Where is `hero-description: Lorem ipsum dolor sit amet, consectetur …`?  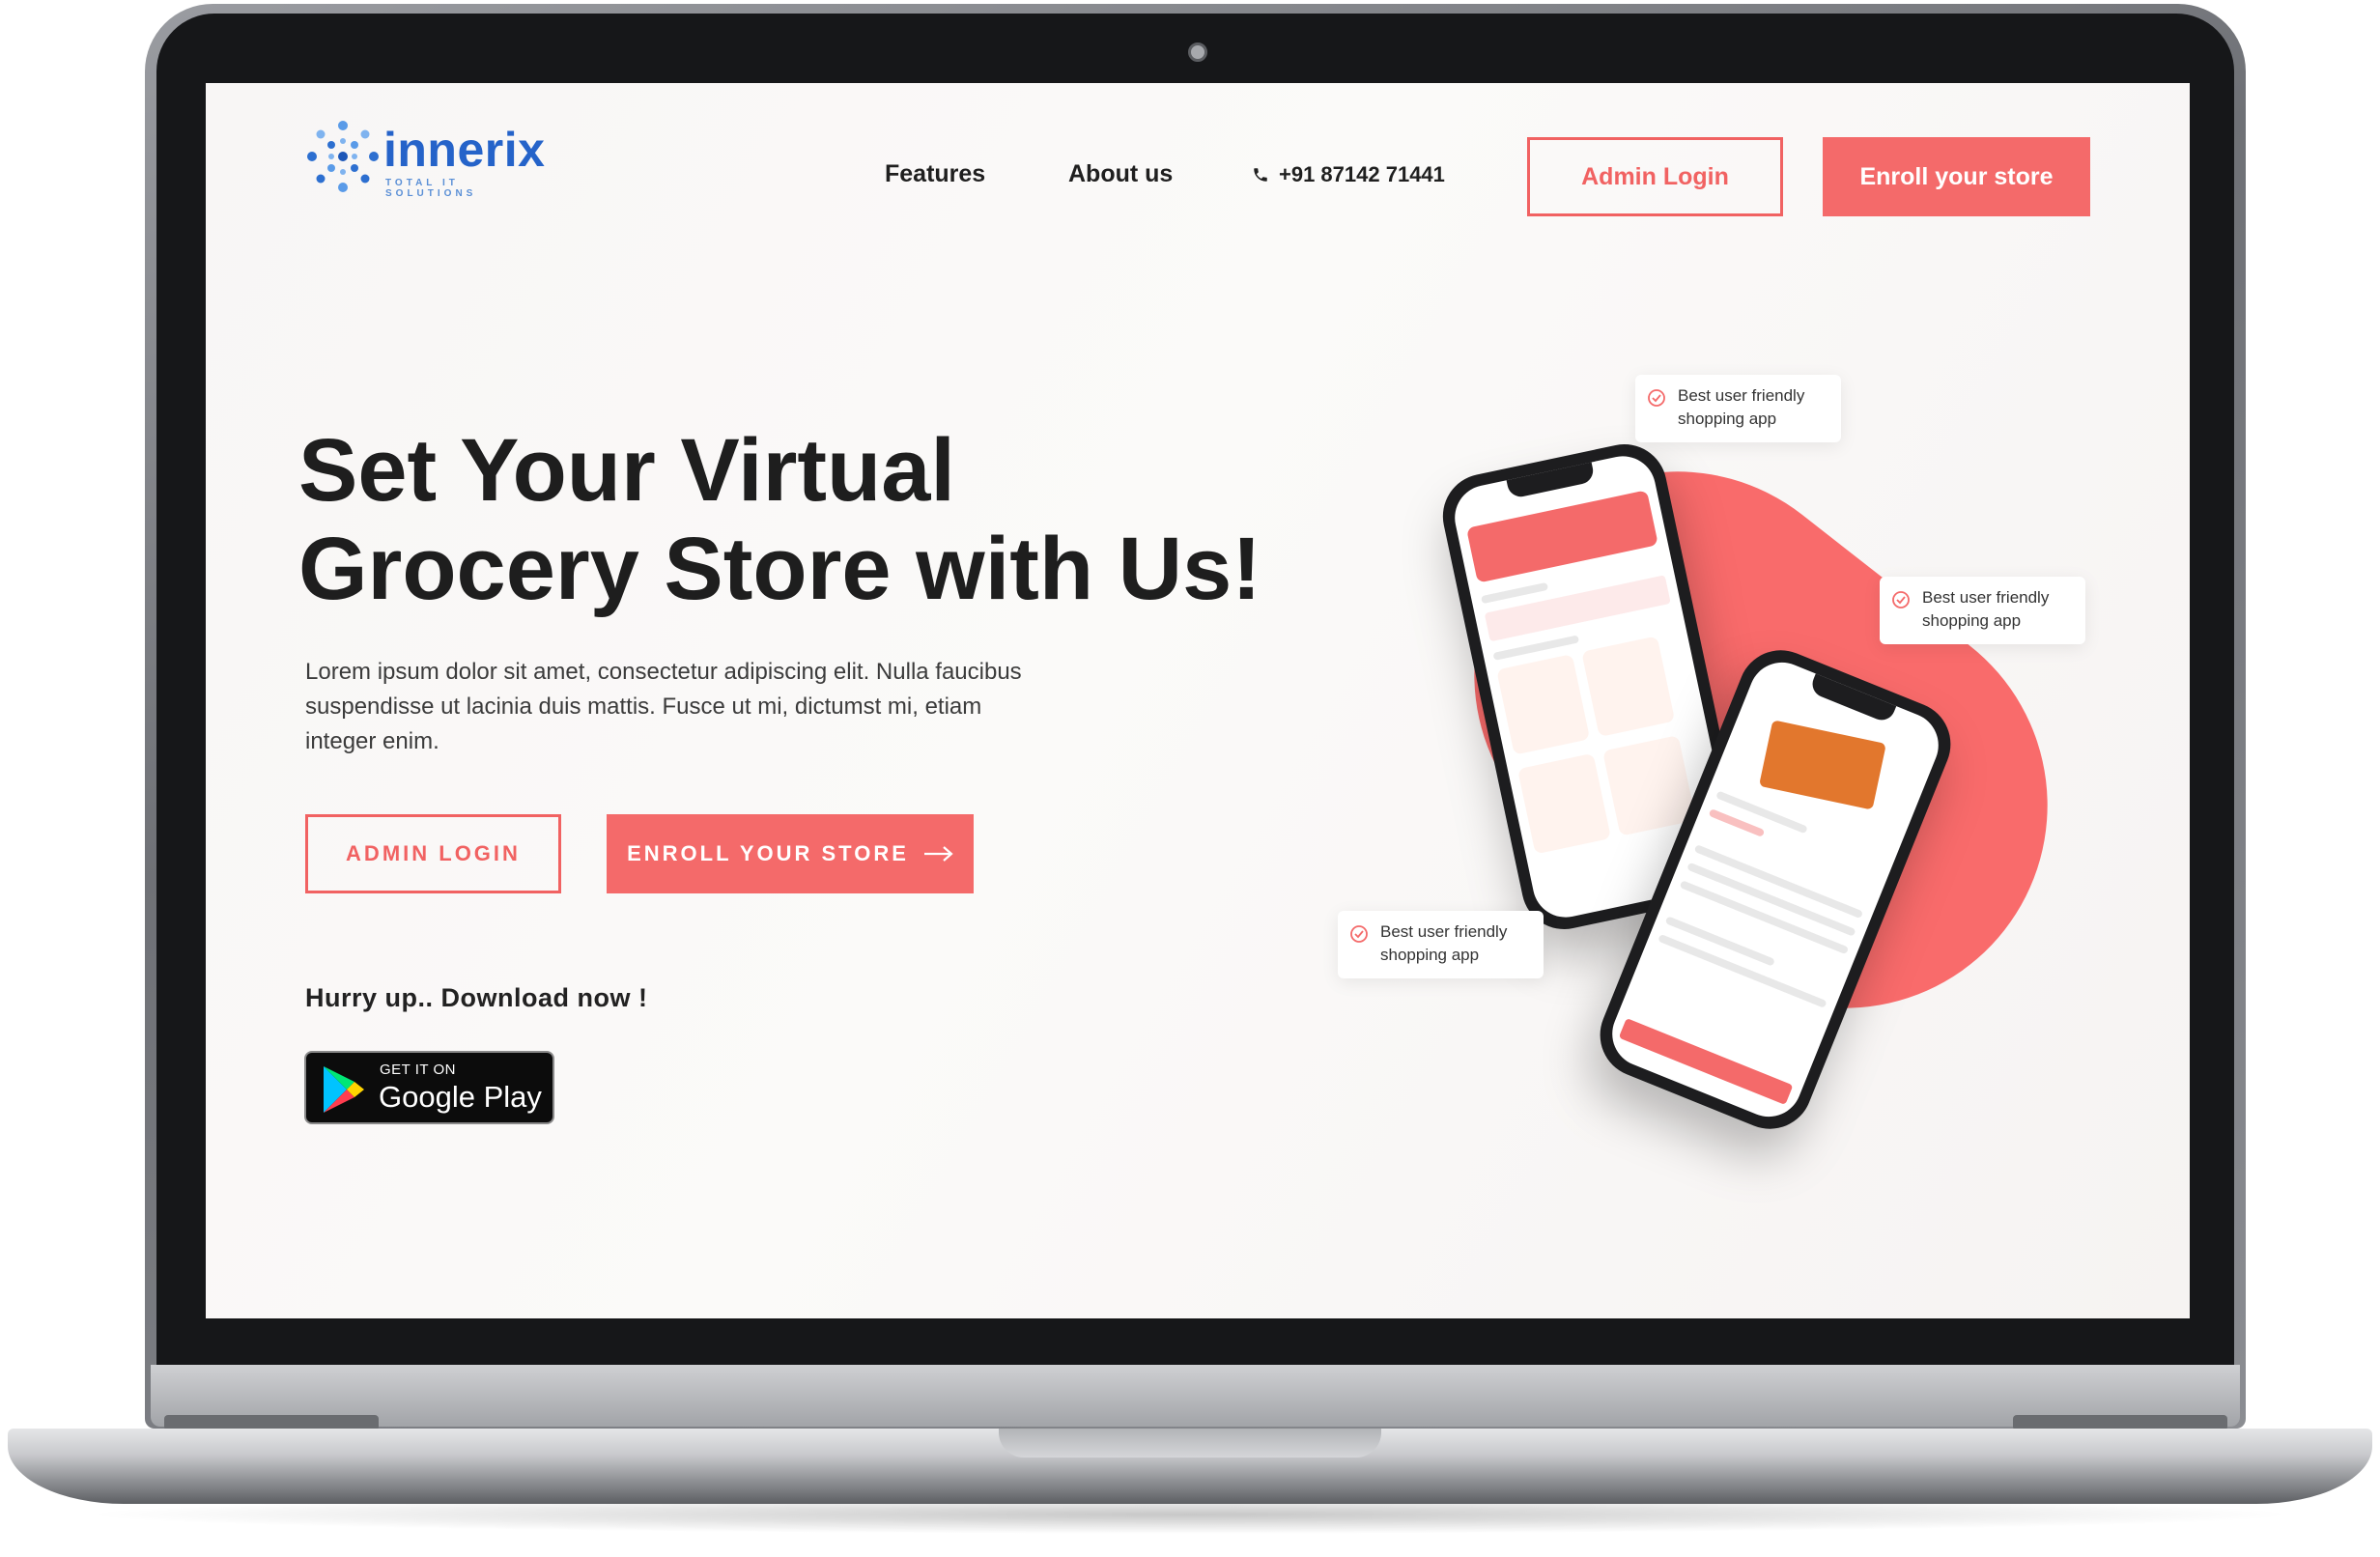
hero-description: Lorem ipsum dolor sit amet, consectetur … is located at coordinates (664, 706).